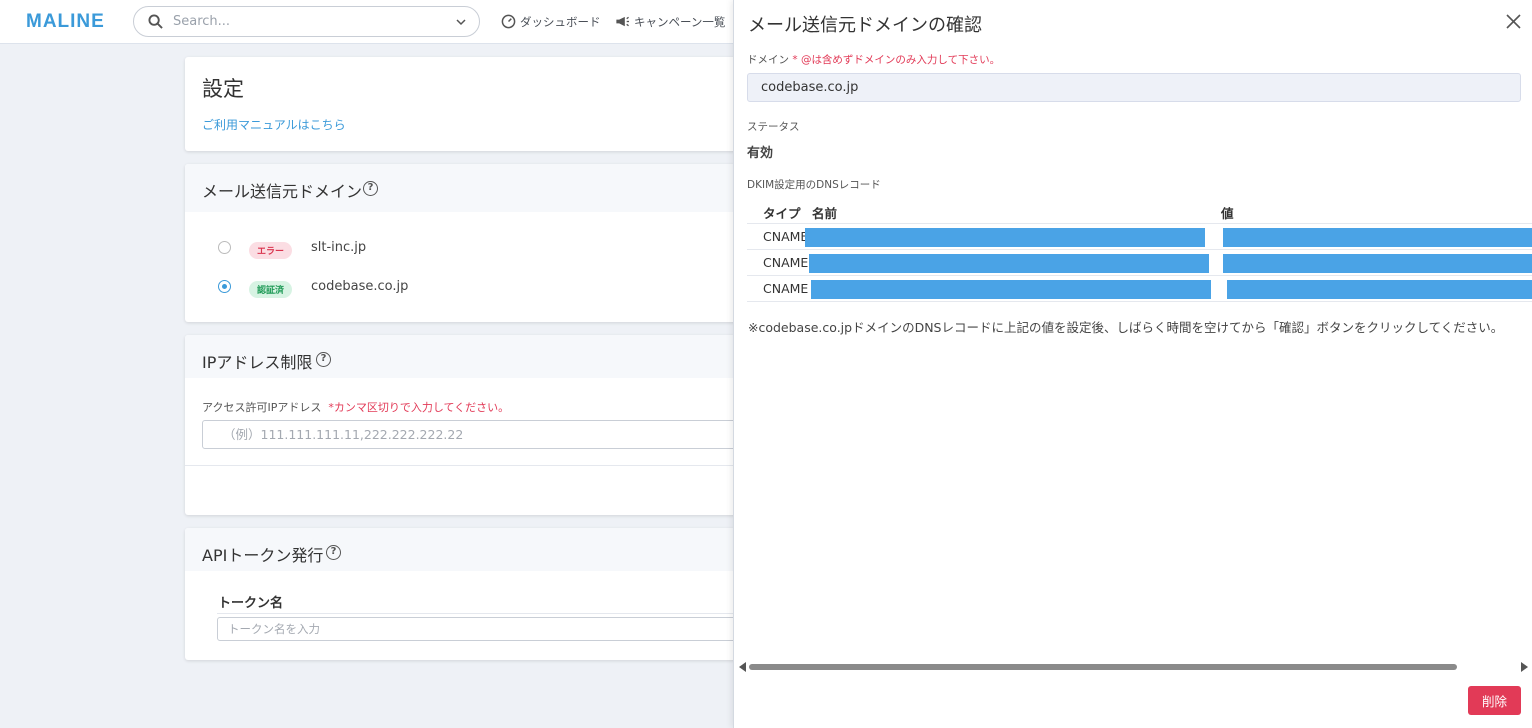 The height and width of the screenshot is (728, 1532). Describe the element at coordinates (263, 555) in the screenshot. I see `api-token-title: APIトークン発行` at that location.